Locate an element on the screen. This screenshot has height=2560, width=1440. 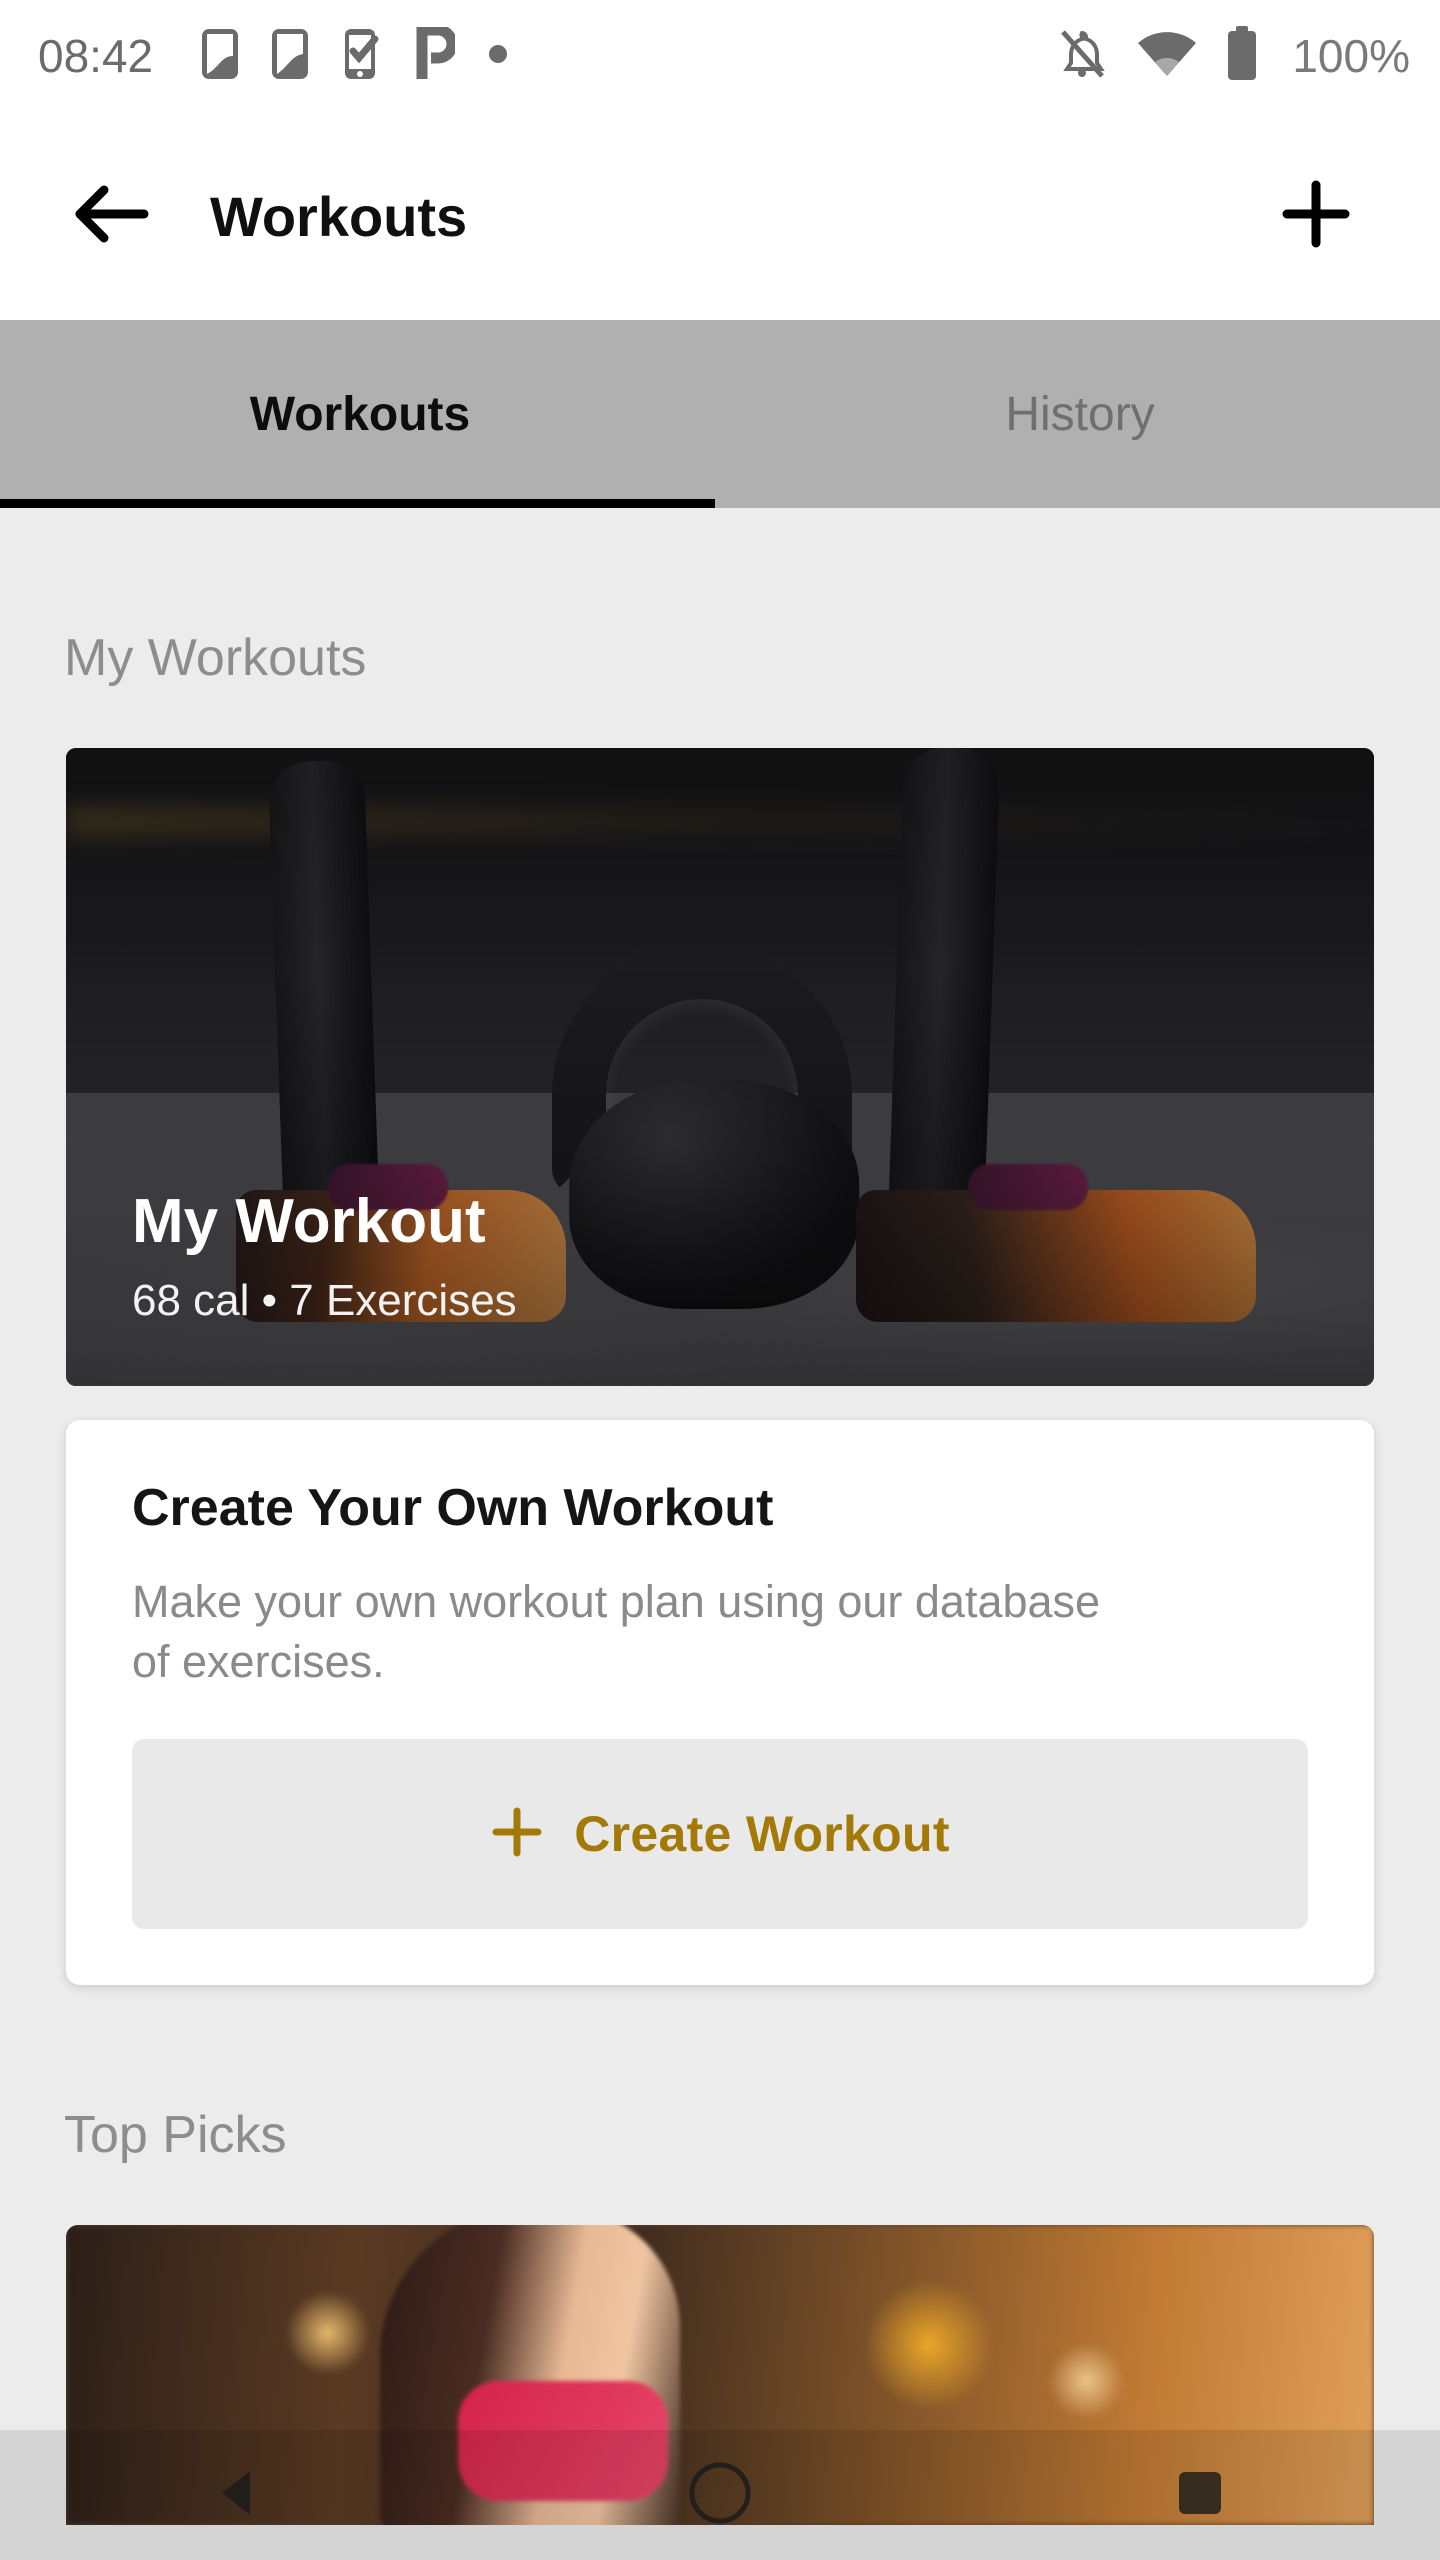
square-recents-icon is located at coordinates (1200, 2495).